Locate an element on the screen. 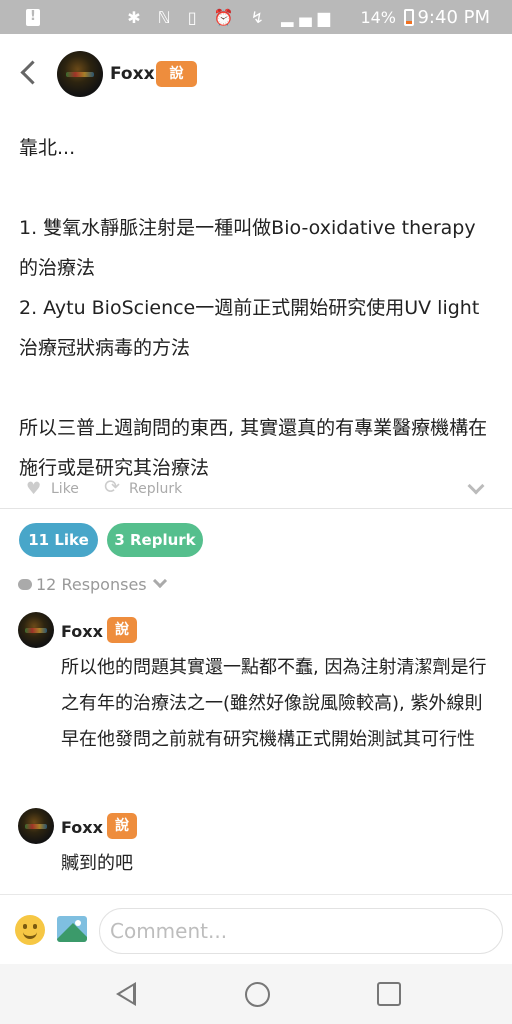  comment-input is located at coordinates (301, 931).